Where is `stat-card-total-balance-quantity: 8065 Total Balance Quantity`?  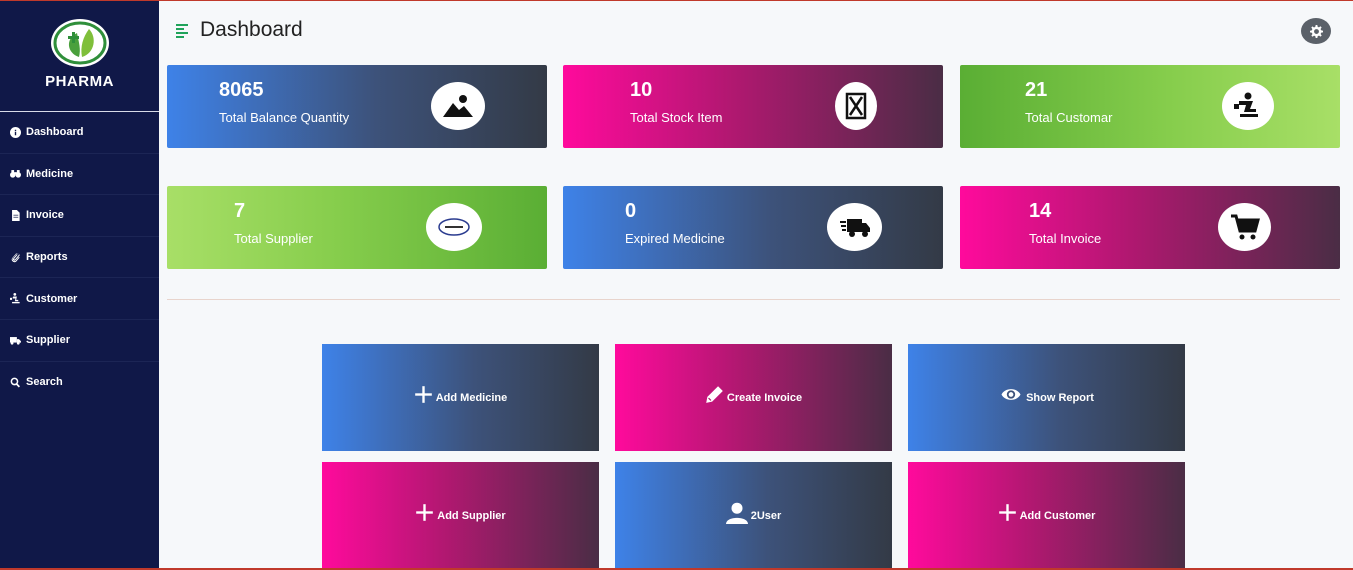 stat-card-total-balance-quantity: 8065 Total Balance Quantity is located at coordinates (357, 106).